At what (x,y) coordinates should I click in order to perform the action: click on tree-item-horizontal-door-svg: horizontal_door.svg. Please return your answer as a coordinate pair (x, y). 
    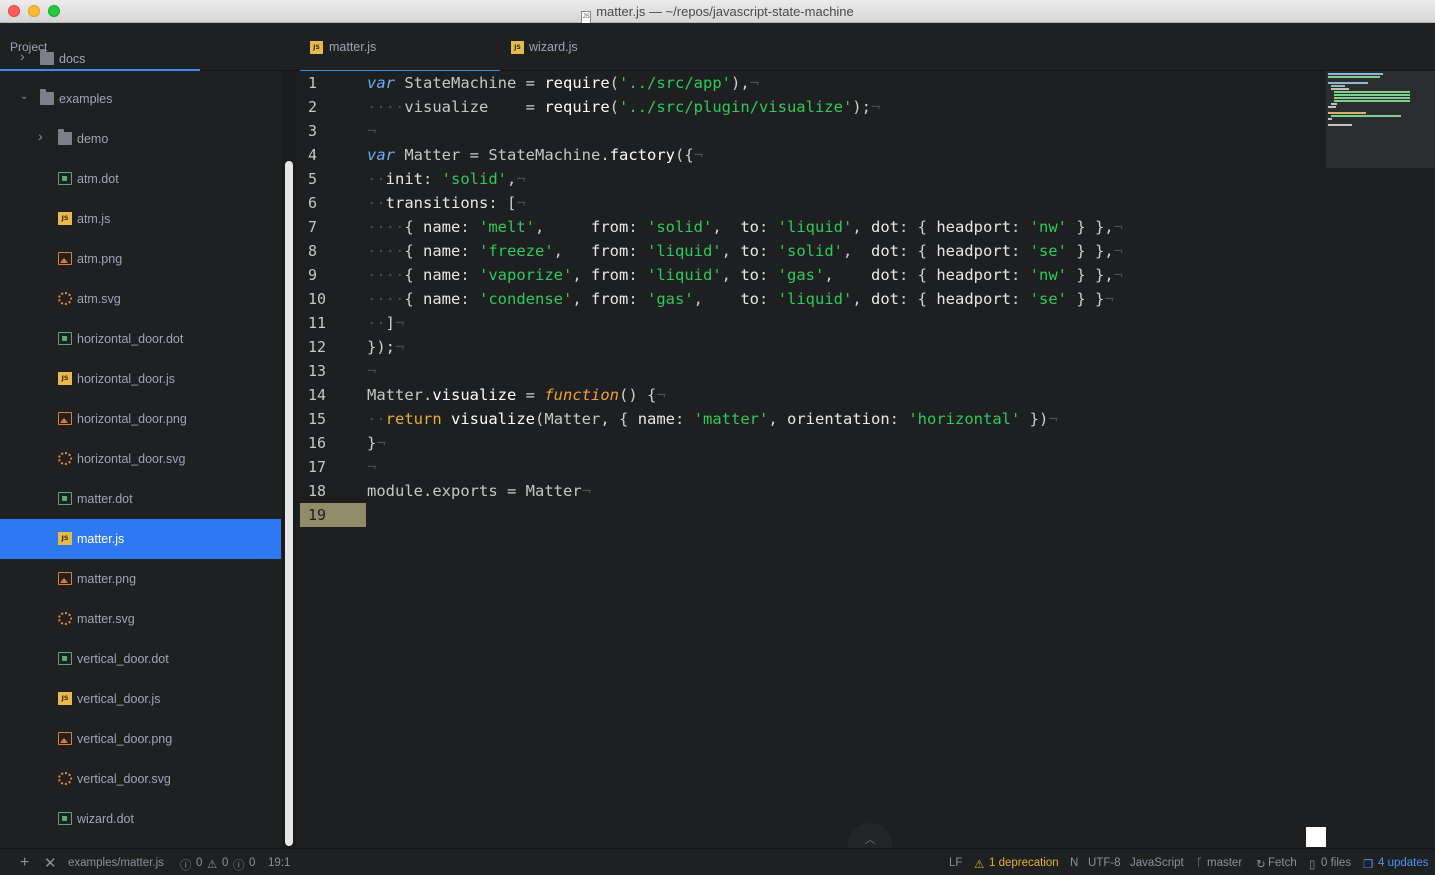
    Looking at the image, I should click on (140, 459).